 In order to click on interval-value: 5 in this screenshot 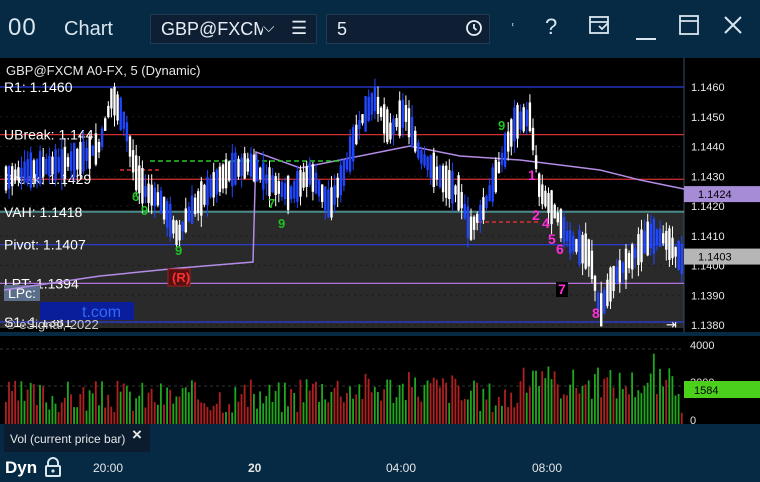, I will do `click(342, 29)`.